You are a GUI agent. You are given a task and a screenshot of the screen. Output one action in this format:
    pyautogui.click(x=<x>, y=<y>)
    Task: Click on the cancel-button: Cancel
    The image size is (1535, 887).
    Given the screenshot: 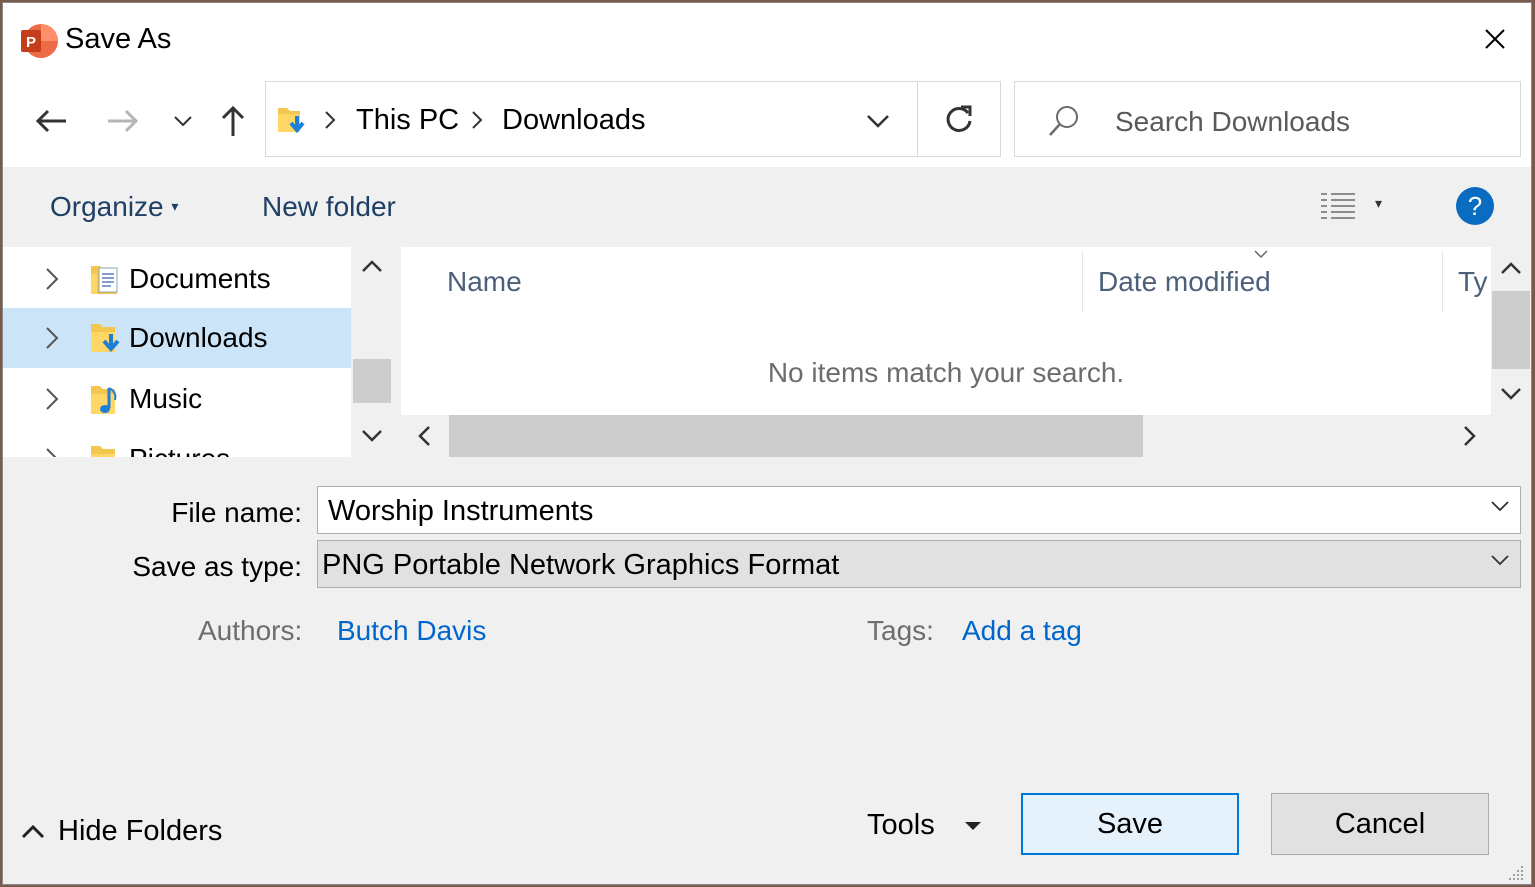 What is the action you would take?
    pyautogui.click(x=1380, y=824)
    